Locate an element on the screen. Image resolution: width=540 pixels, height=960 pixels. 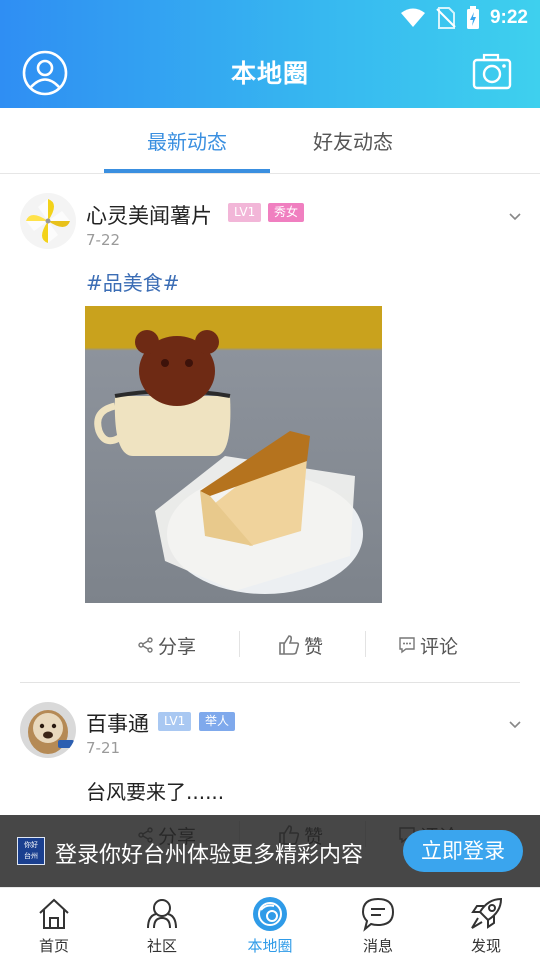
post-divider is located at coordinates (270, 682).